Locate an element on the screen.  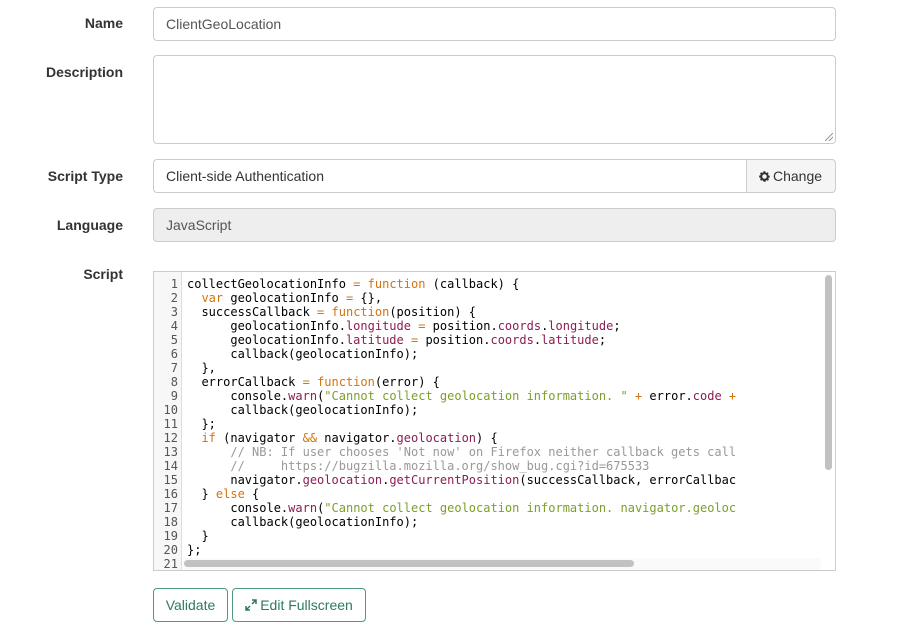
language-field: JavaScript is located at coordinates (494, 225).